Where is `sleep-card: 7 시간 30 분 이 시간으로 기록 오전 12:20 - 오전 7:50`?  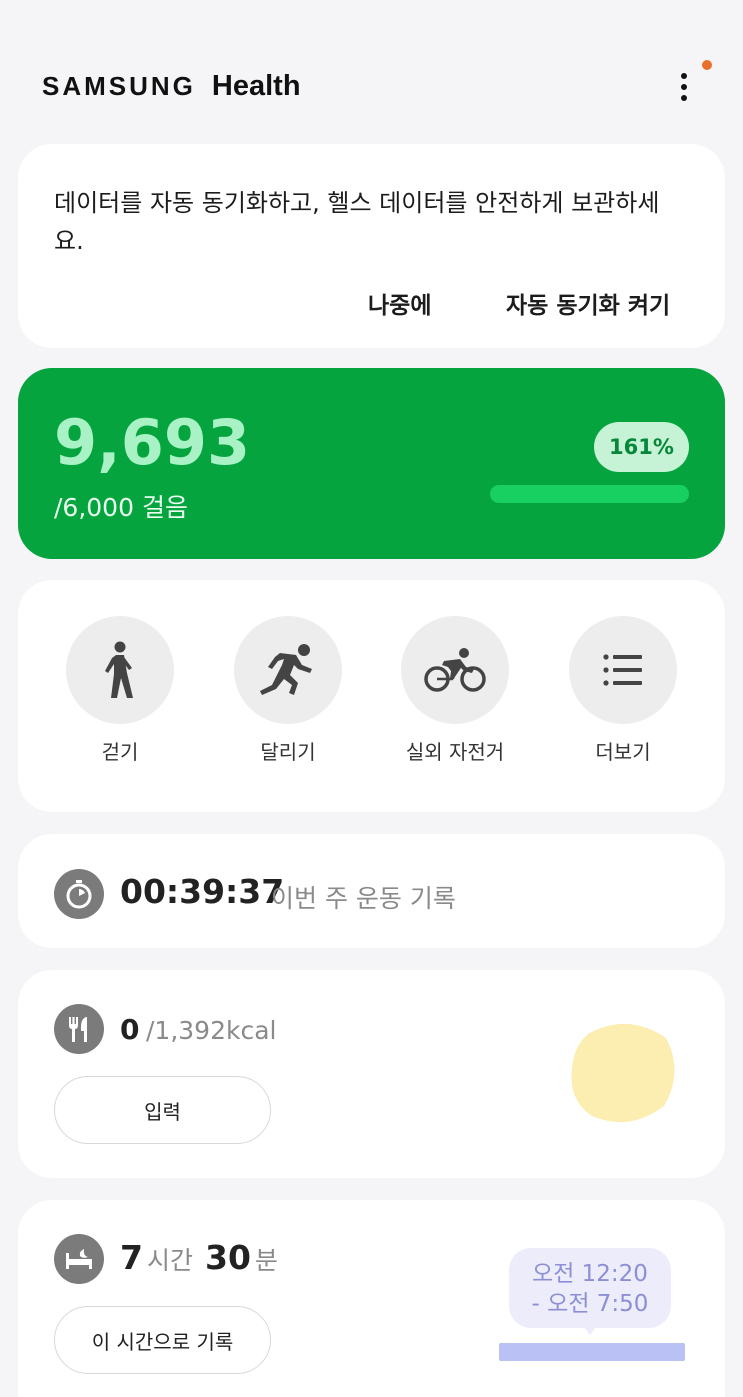 sleep-card: 7 시간 30 분 이 시간으로 기록 오전 12:20 - 오전 7:50 is located at coordinates (371, 1298).